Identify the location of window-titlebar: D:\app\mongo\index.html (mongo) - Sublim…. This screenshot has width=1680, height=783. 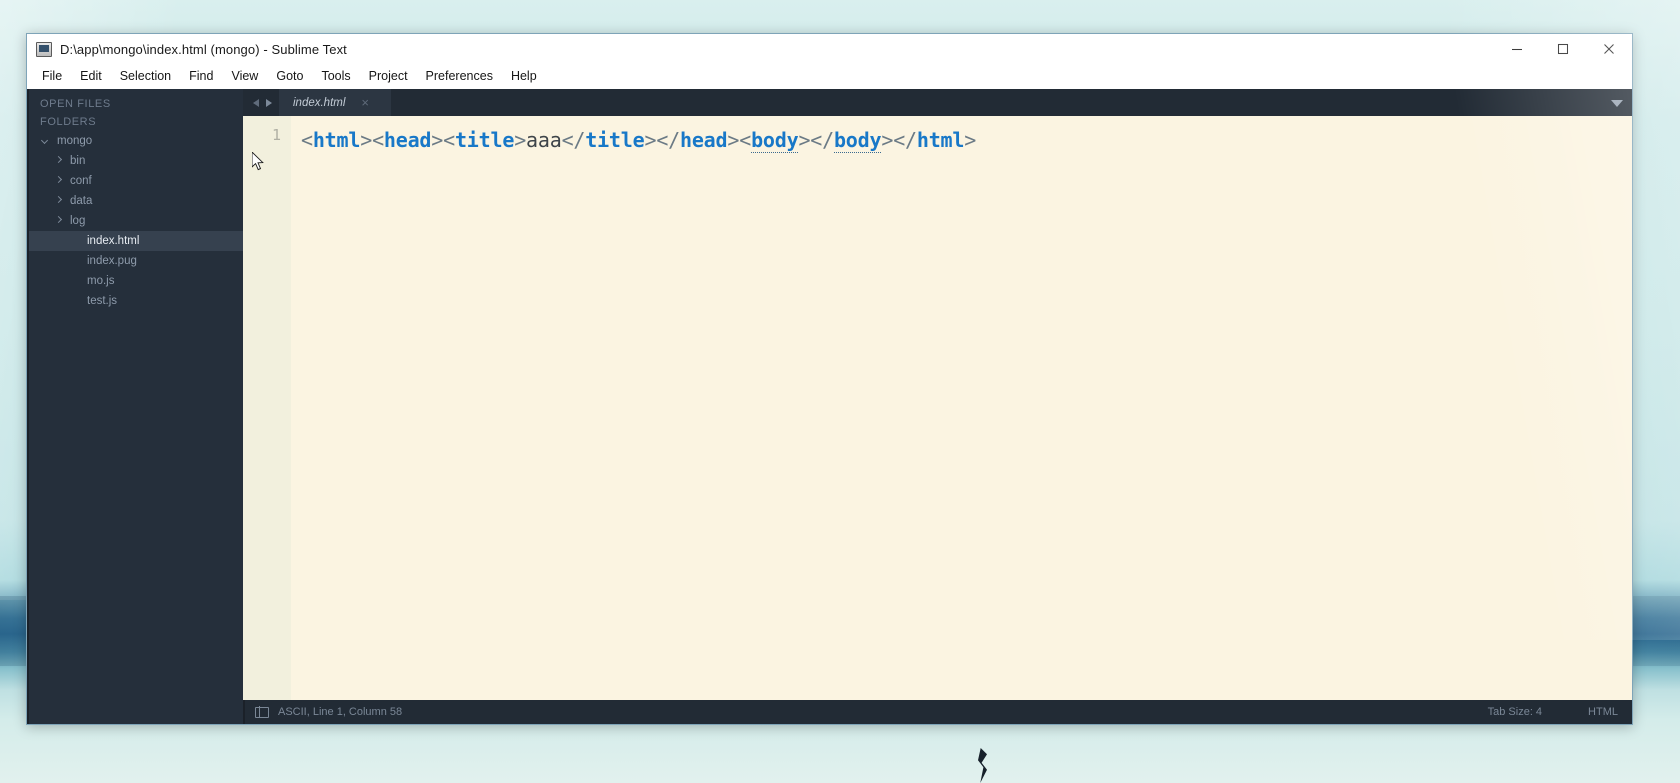
(829, 49).